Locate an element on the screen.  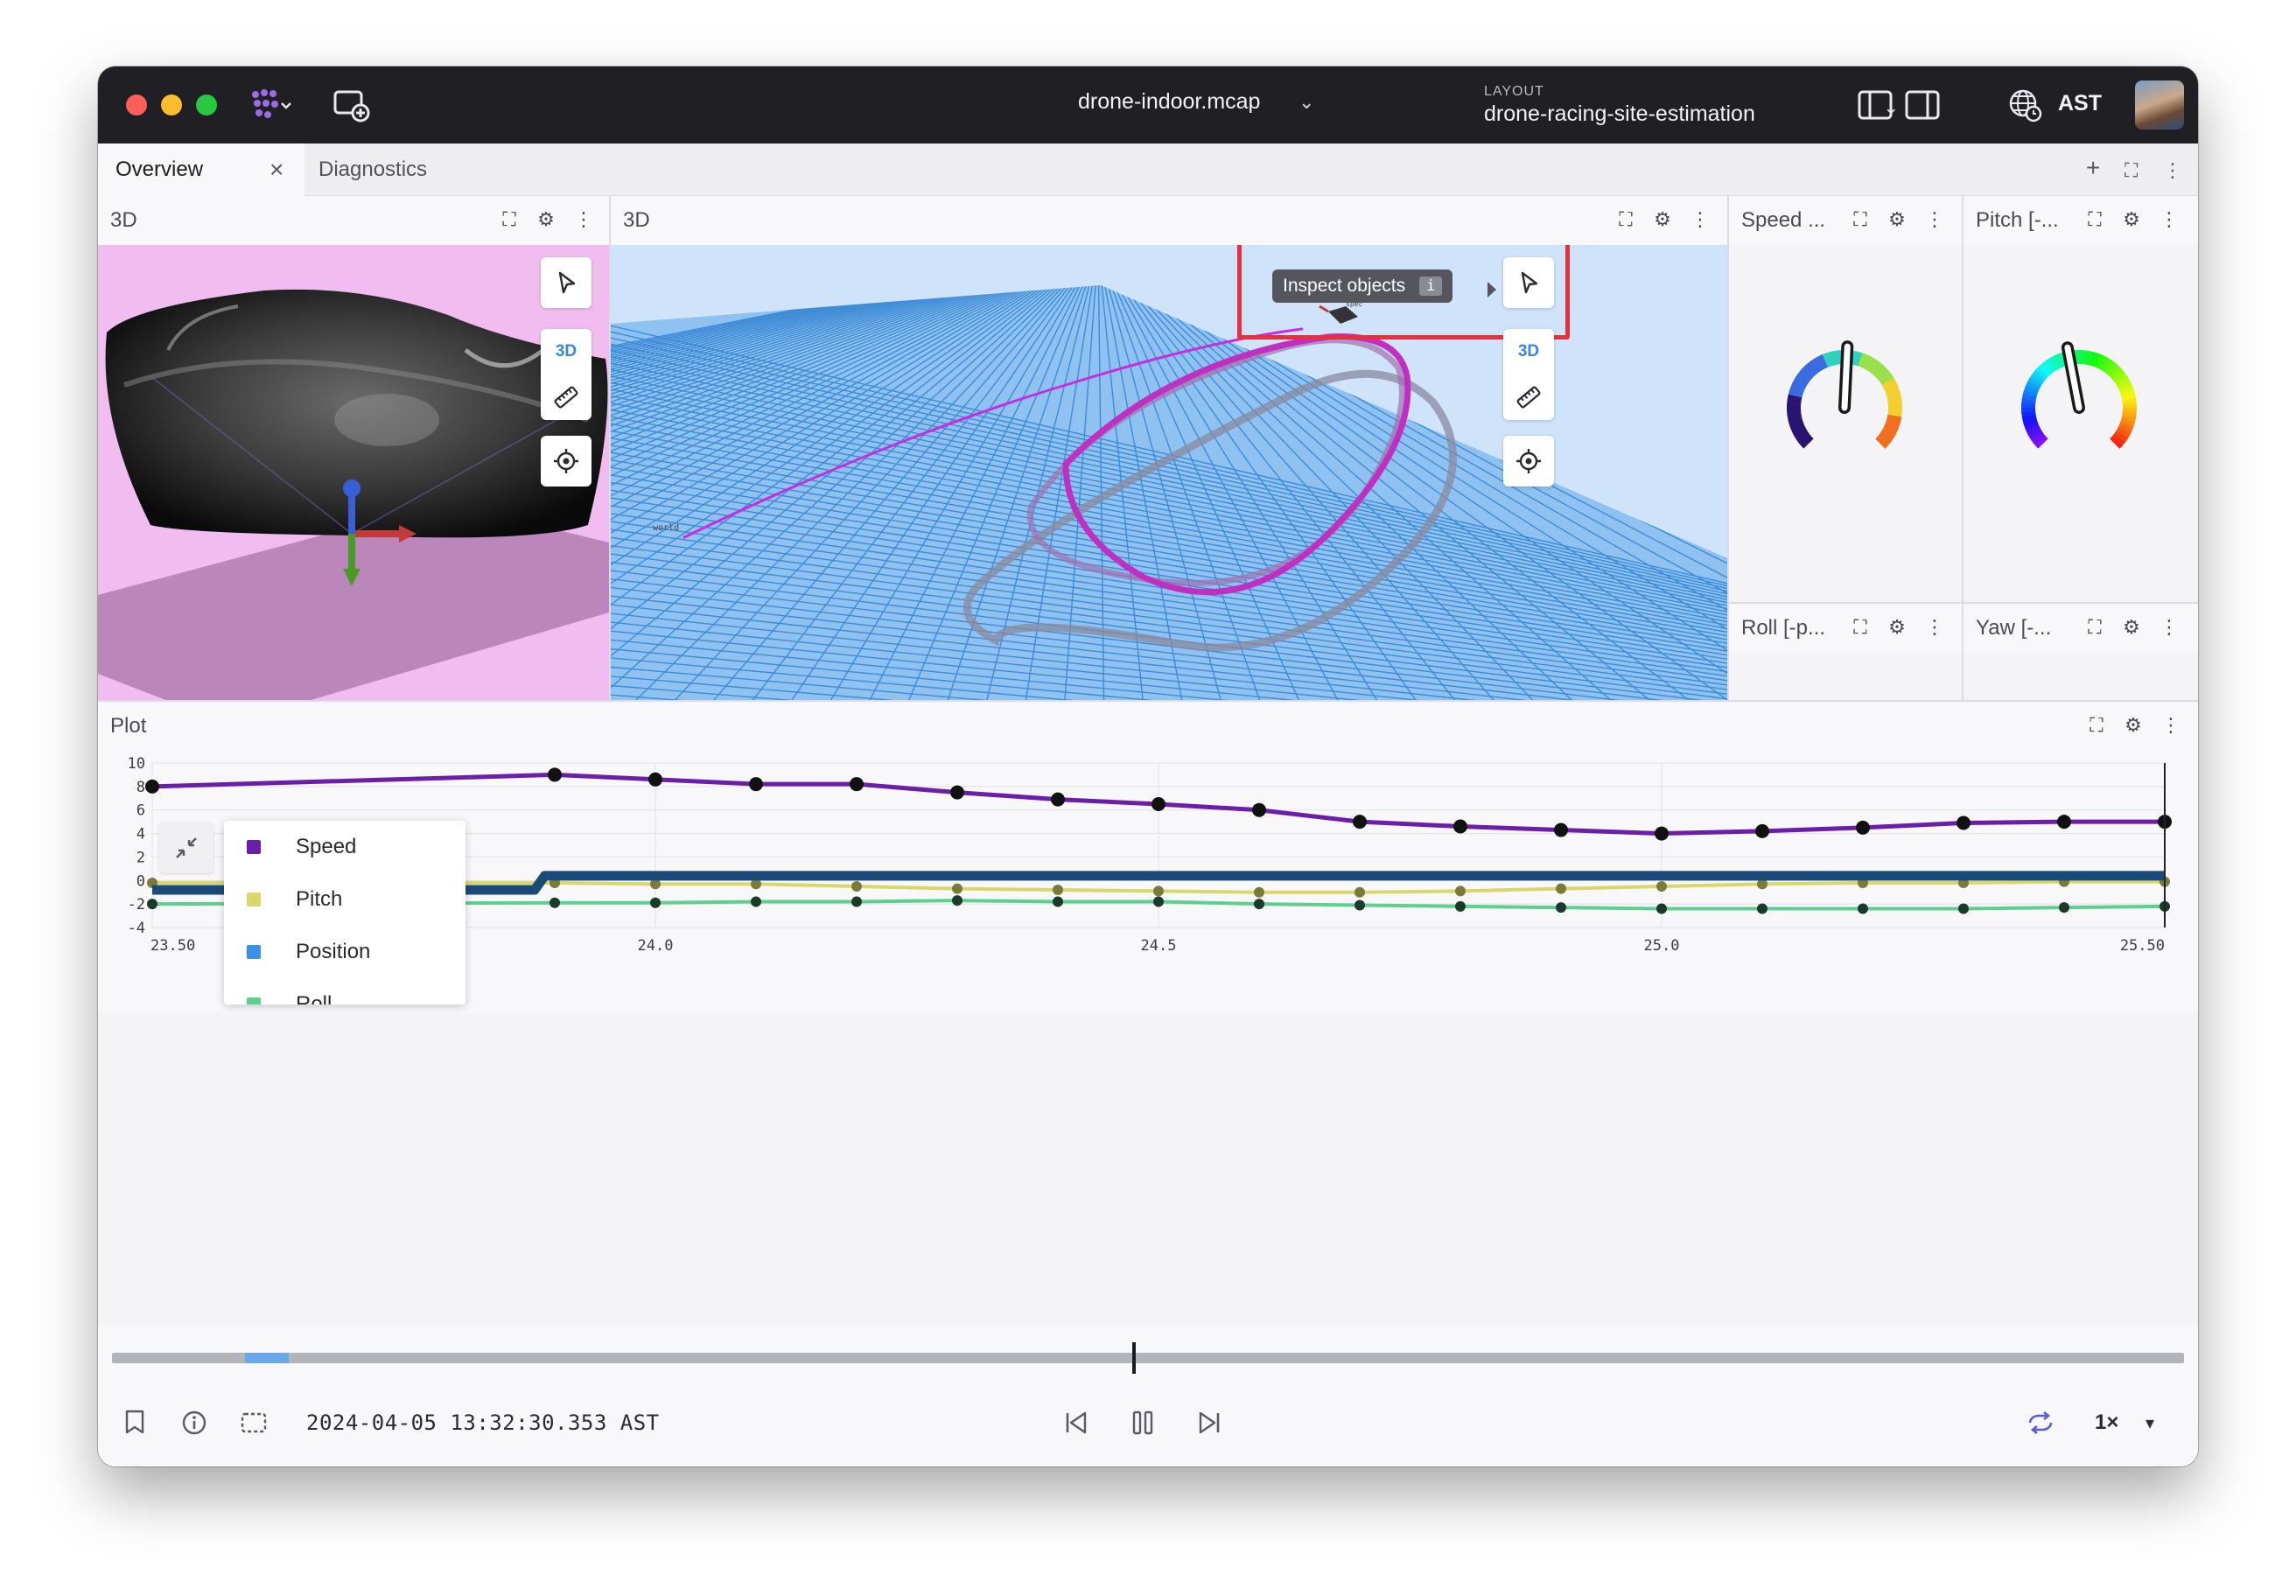
seek-forward-button is located at coordinates (1209, 1422).